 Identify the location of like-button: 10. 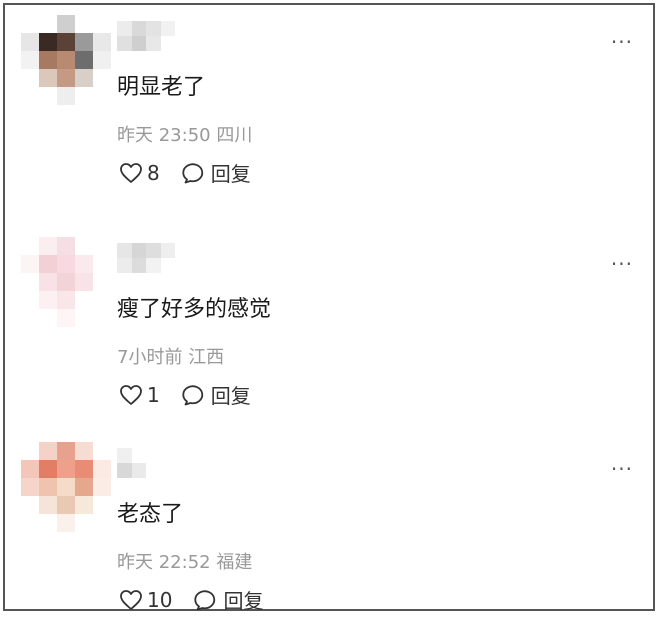
(145, 600).